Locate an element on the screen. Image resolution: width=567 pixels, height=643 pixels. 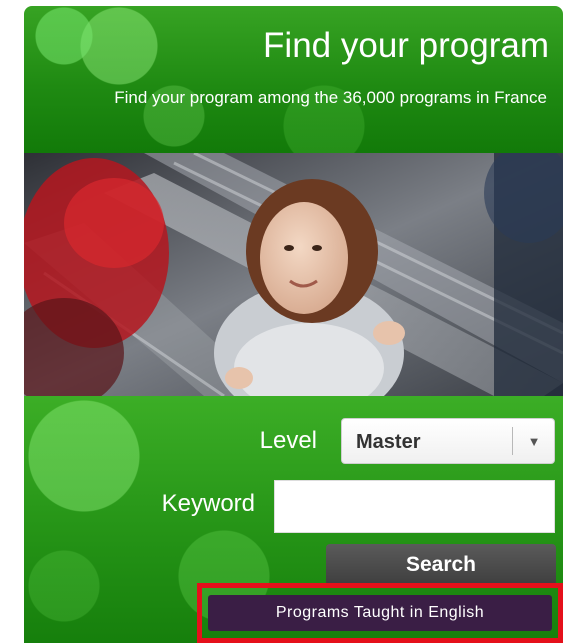
english-programs-highlight: Programs Taught in English is located at coordinates (380, 613).